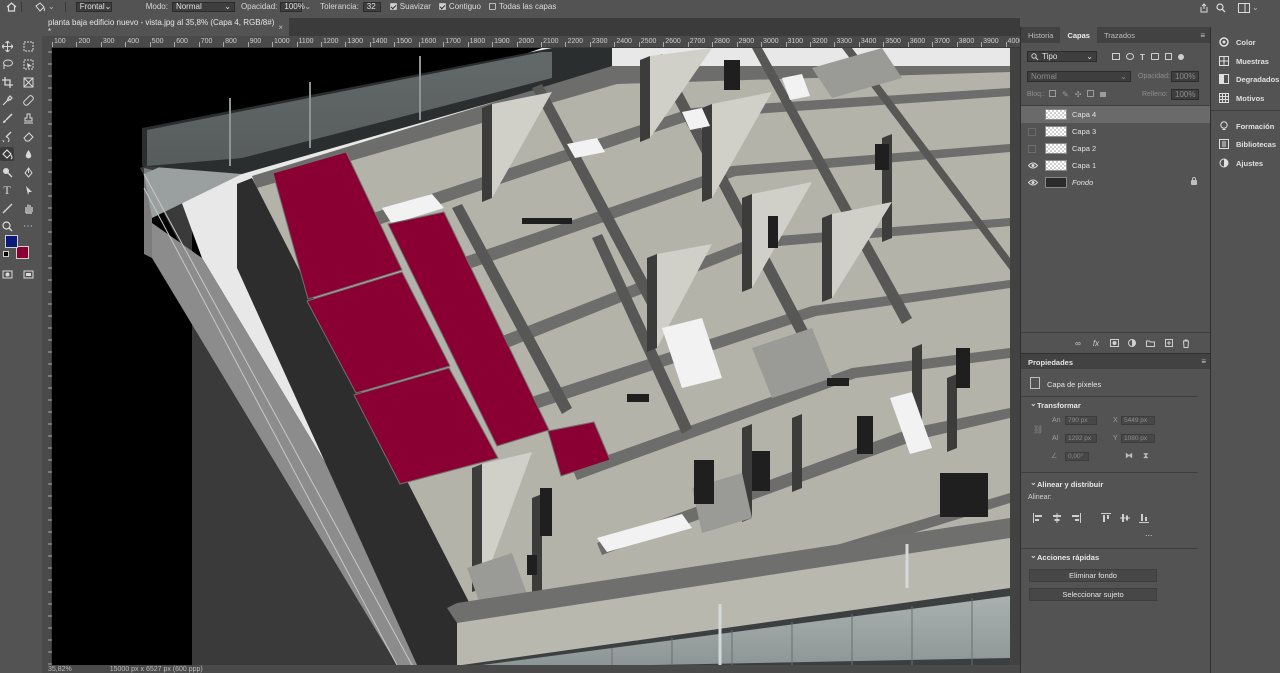  Describe the element at coordinates (1203, 361) in the screenshot. I see `panel-menu-icon: ≡` at that location.